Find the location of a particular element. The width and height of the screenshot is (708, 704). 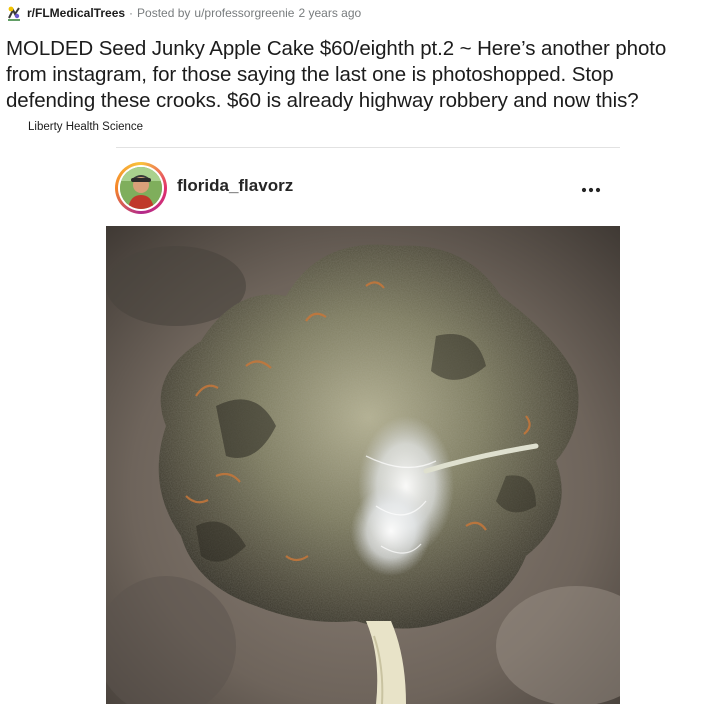

avatar-photo is located at coordinates (141, 188).